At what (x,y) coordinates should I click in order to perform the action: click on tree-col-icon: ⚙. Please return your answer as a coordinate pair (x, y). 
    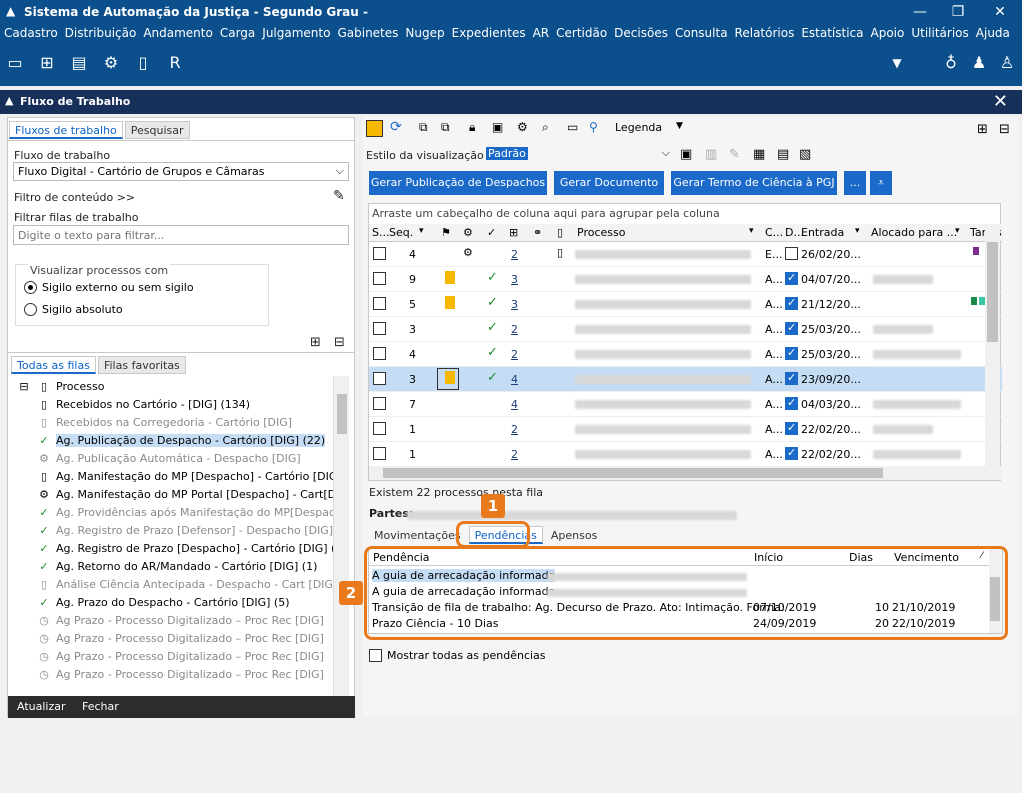
    Looking at the image, I should click on (468, 232).